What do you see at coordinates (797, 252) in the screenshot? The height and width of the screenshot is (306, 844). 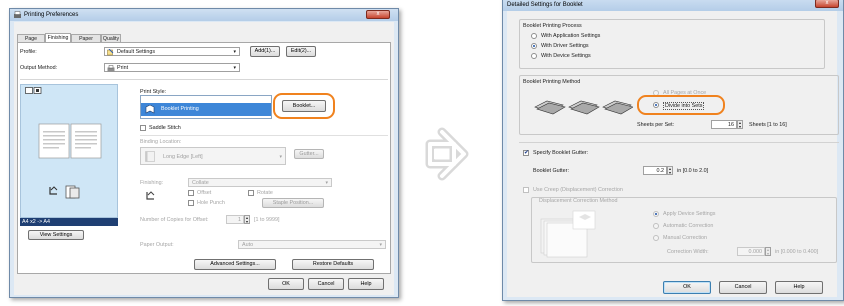 I see `correction-width-range: in [0.000 to 0.400]` at bounding box center [797, 252].